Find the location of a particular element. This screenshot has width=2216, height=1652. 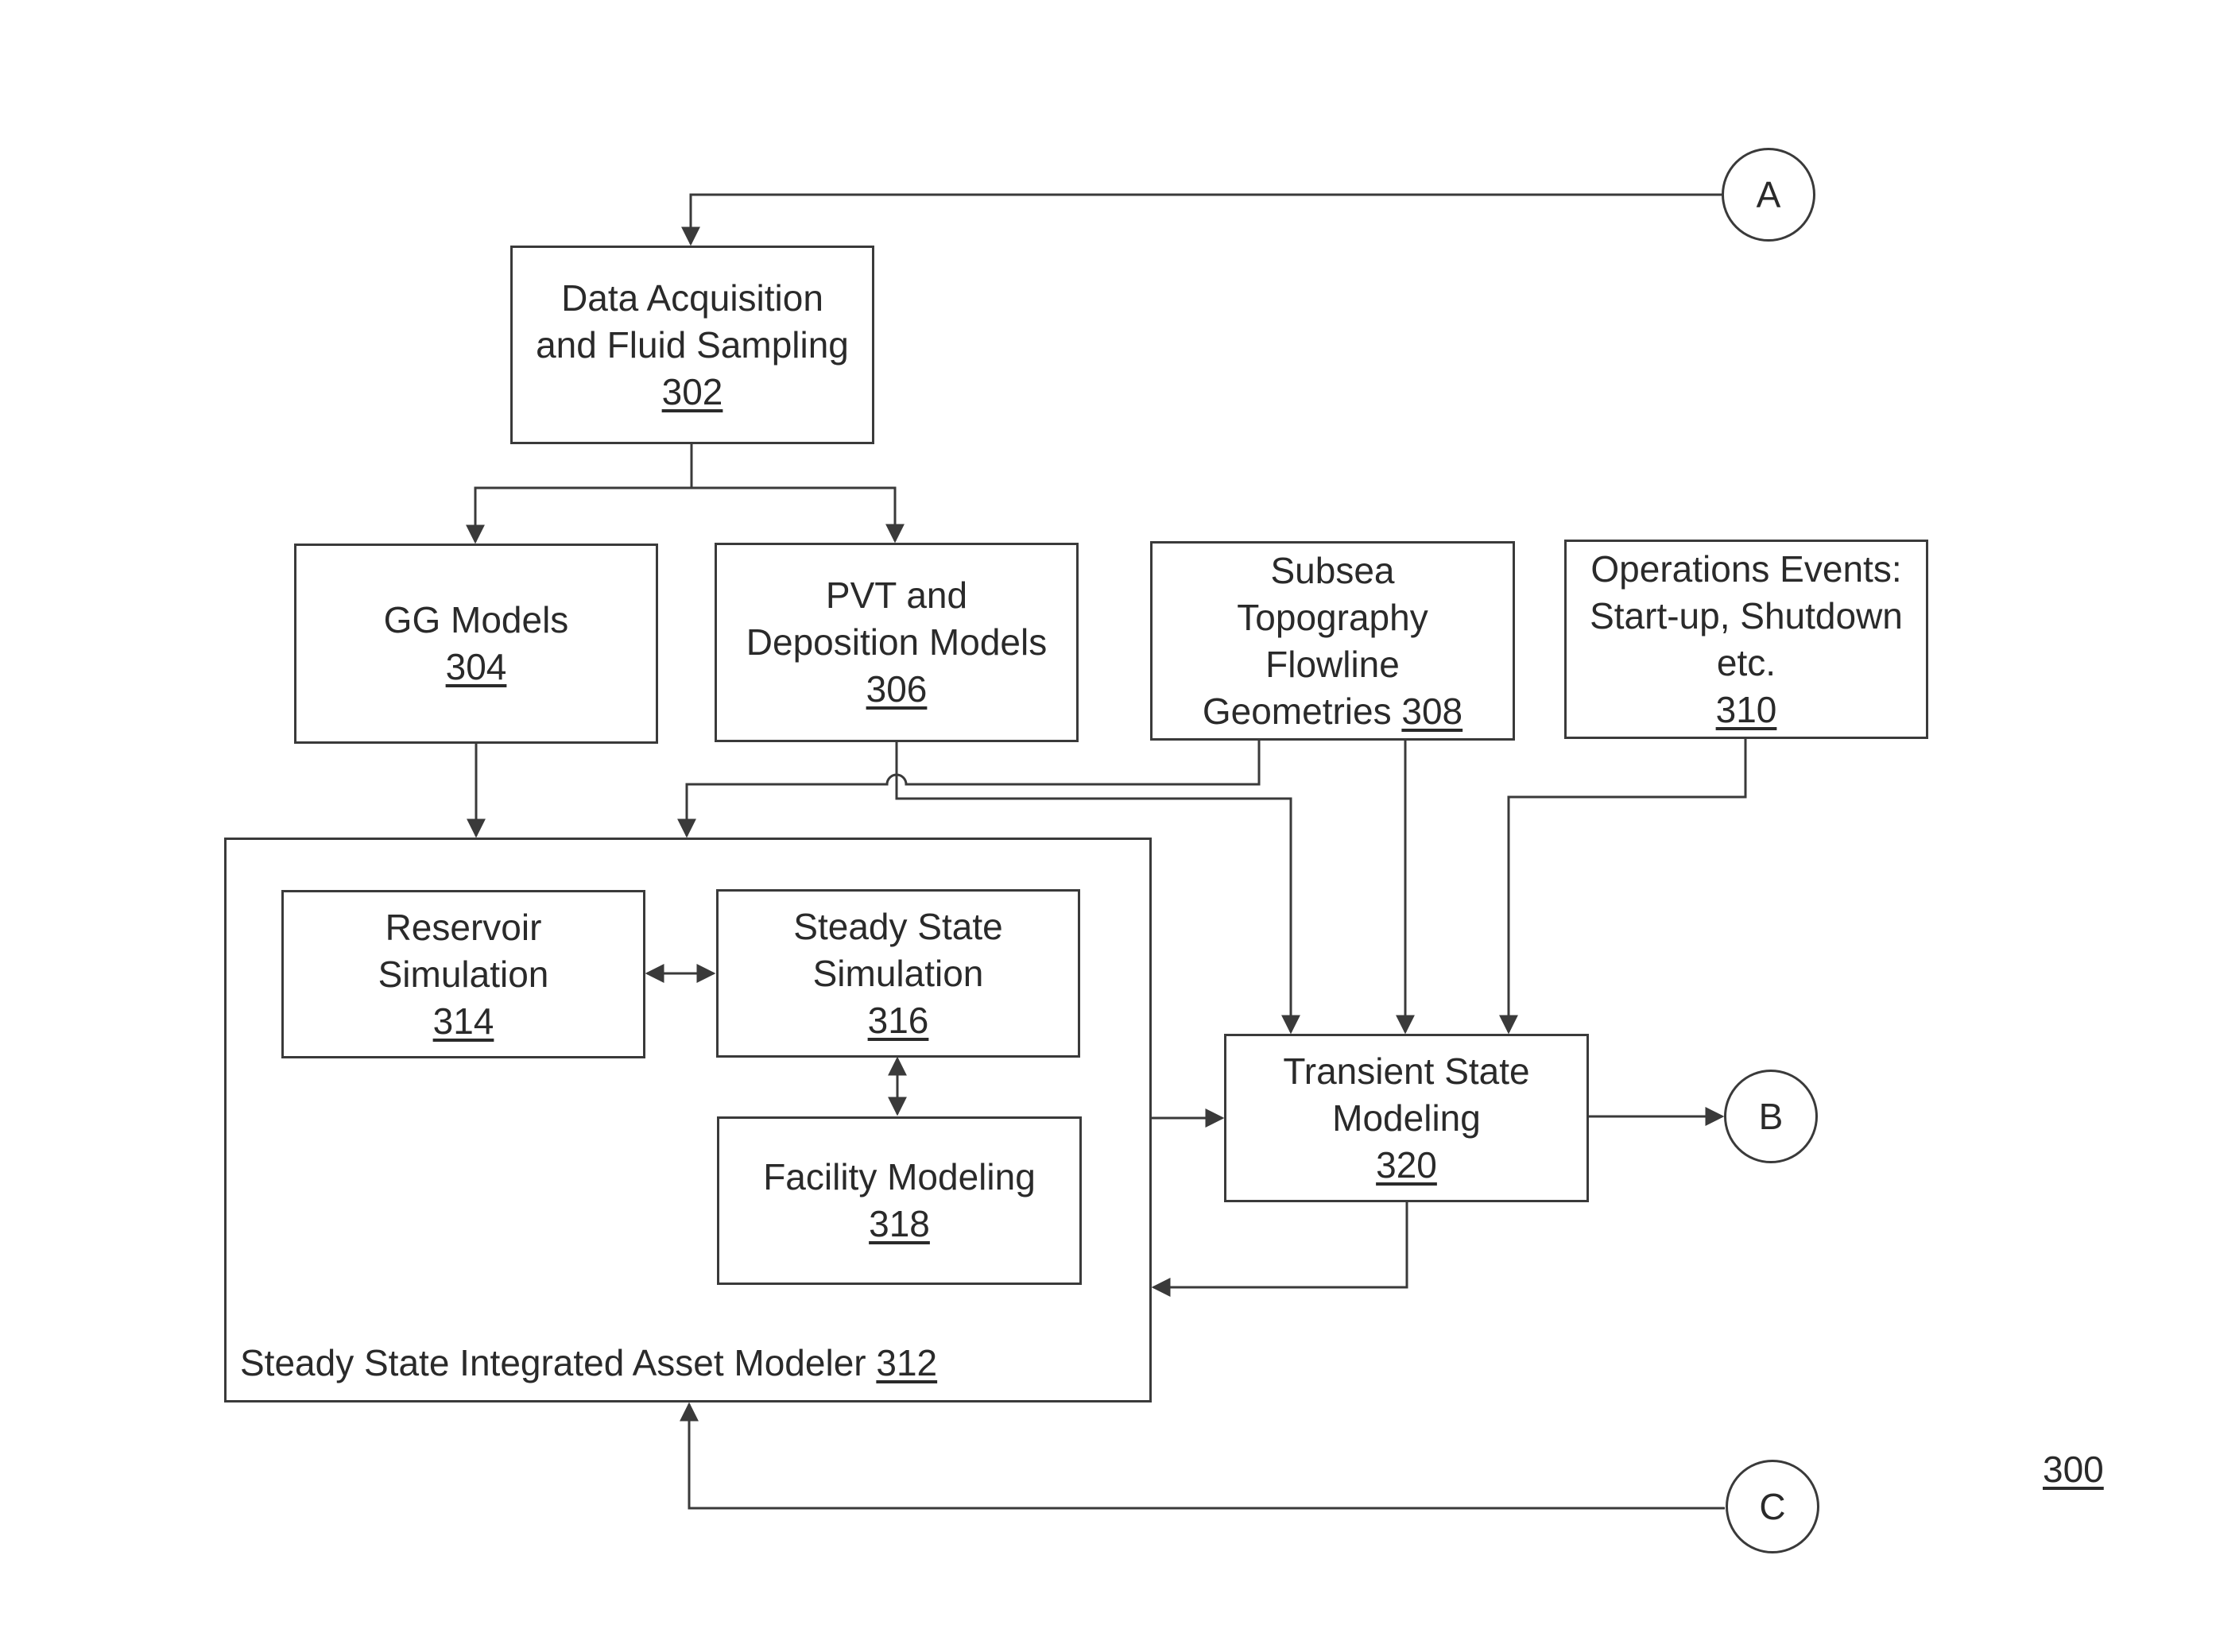

box-304-ref: 304 is located at coordinates (476, 666).